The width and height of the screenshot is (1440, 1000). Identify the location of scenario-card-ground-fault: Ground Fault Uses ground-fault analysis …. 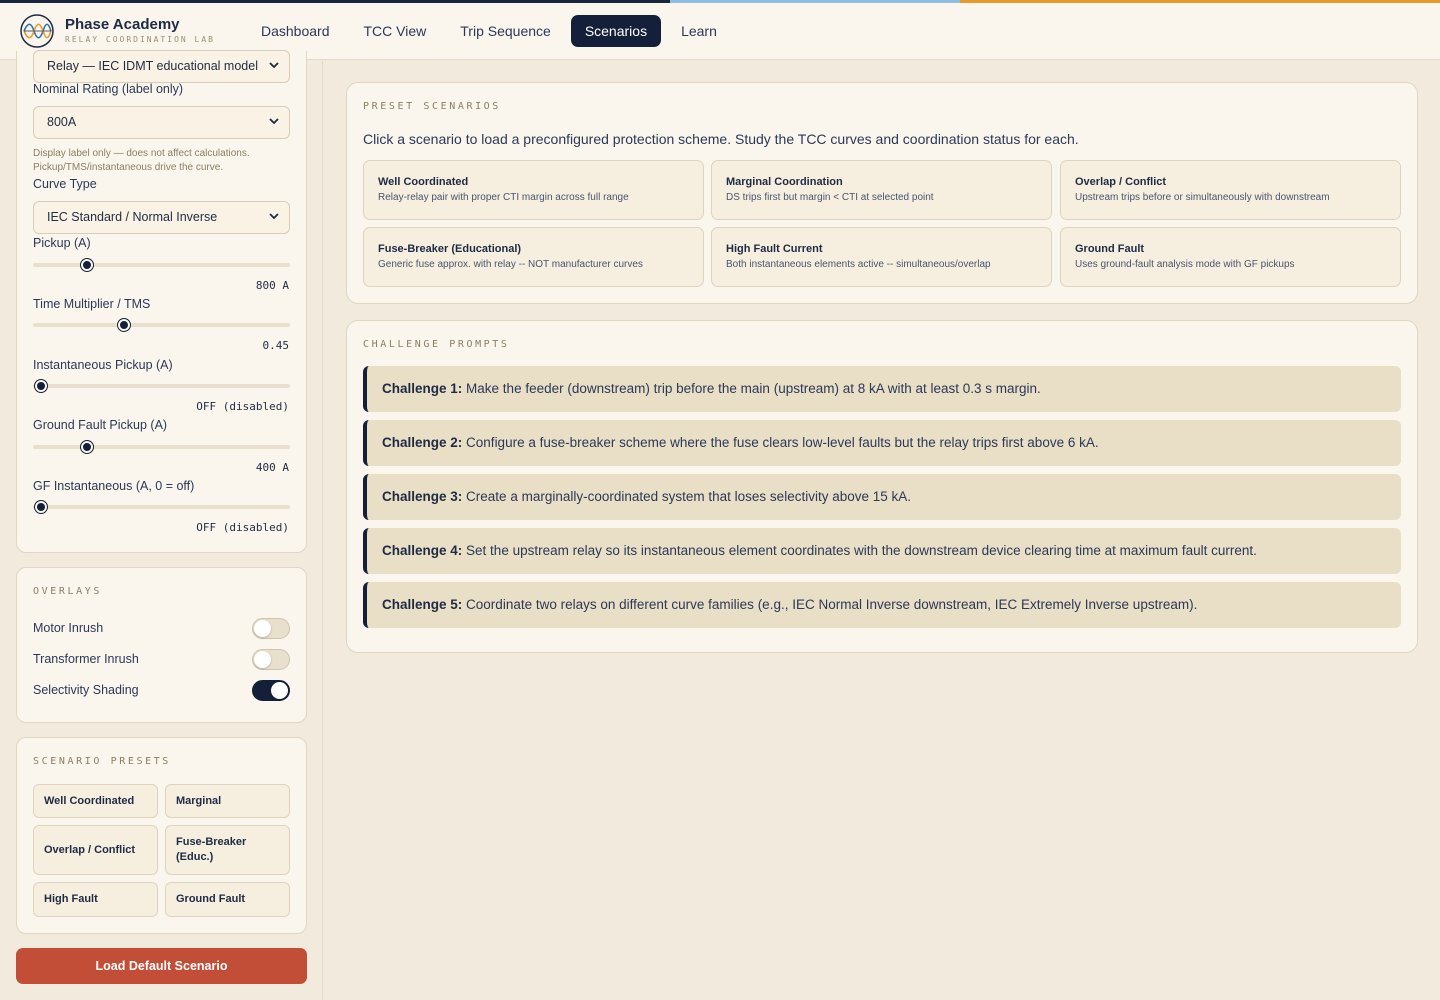
(1230, 257).